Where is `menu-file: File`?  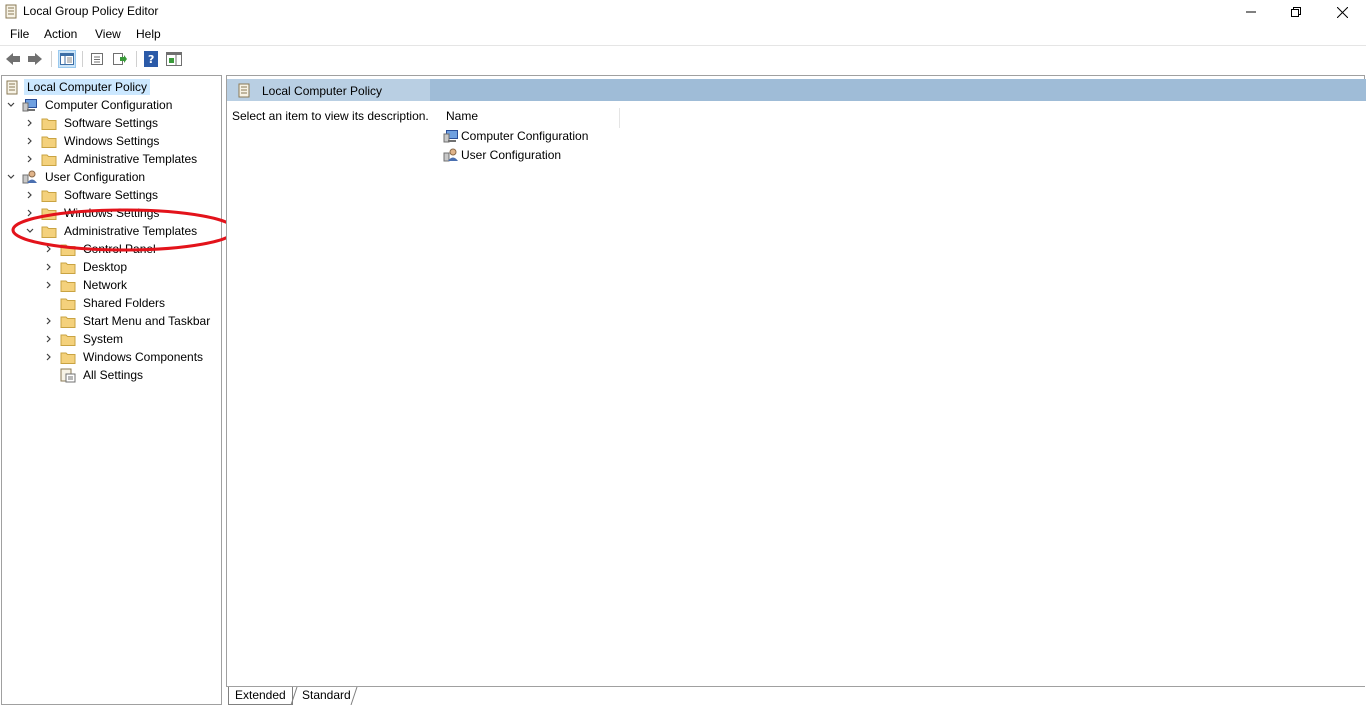 menu-file: File is located at coordinates (19, 34).